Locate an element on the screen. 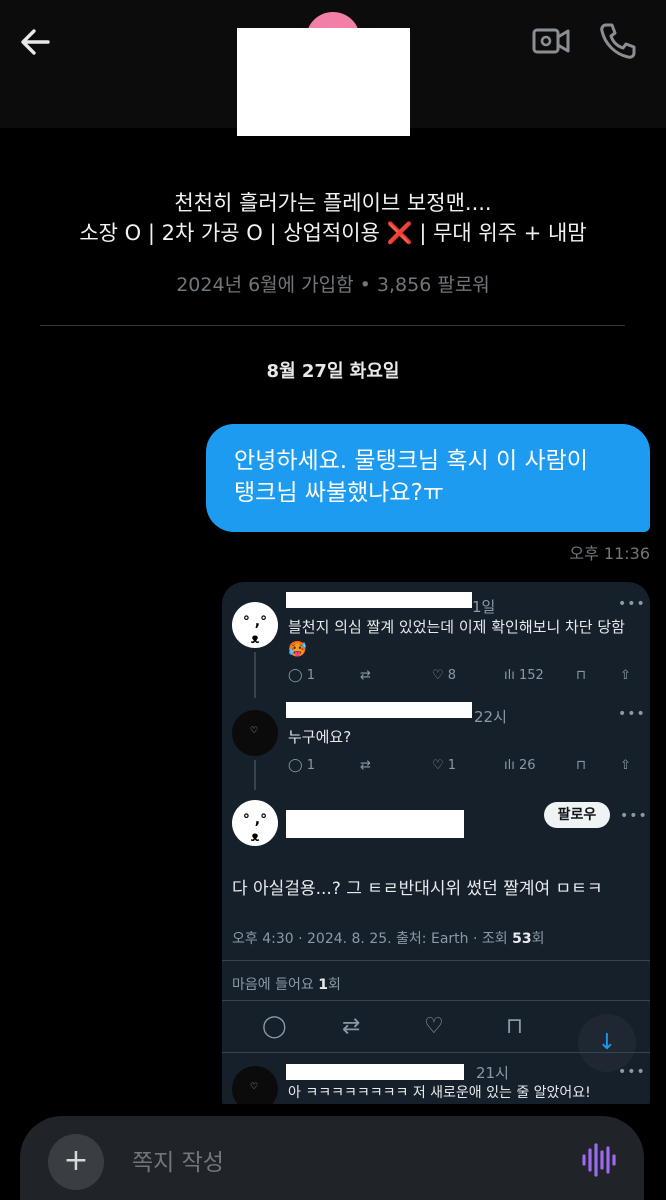 The height and width of the screenshot is (1200, 666). tweet-text: 블천지 의심 짤계 있었는데 이제 확인해보니 차단 당함 🥵 is located at coordinates (456, 638).